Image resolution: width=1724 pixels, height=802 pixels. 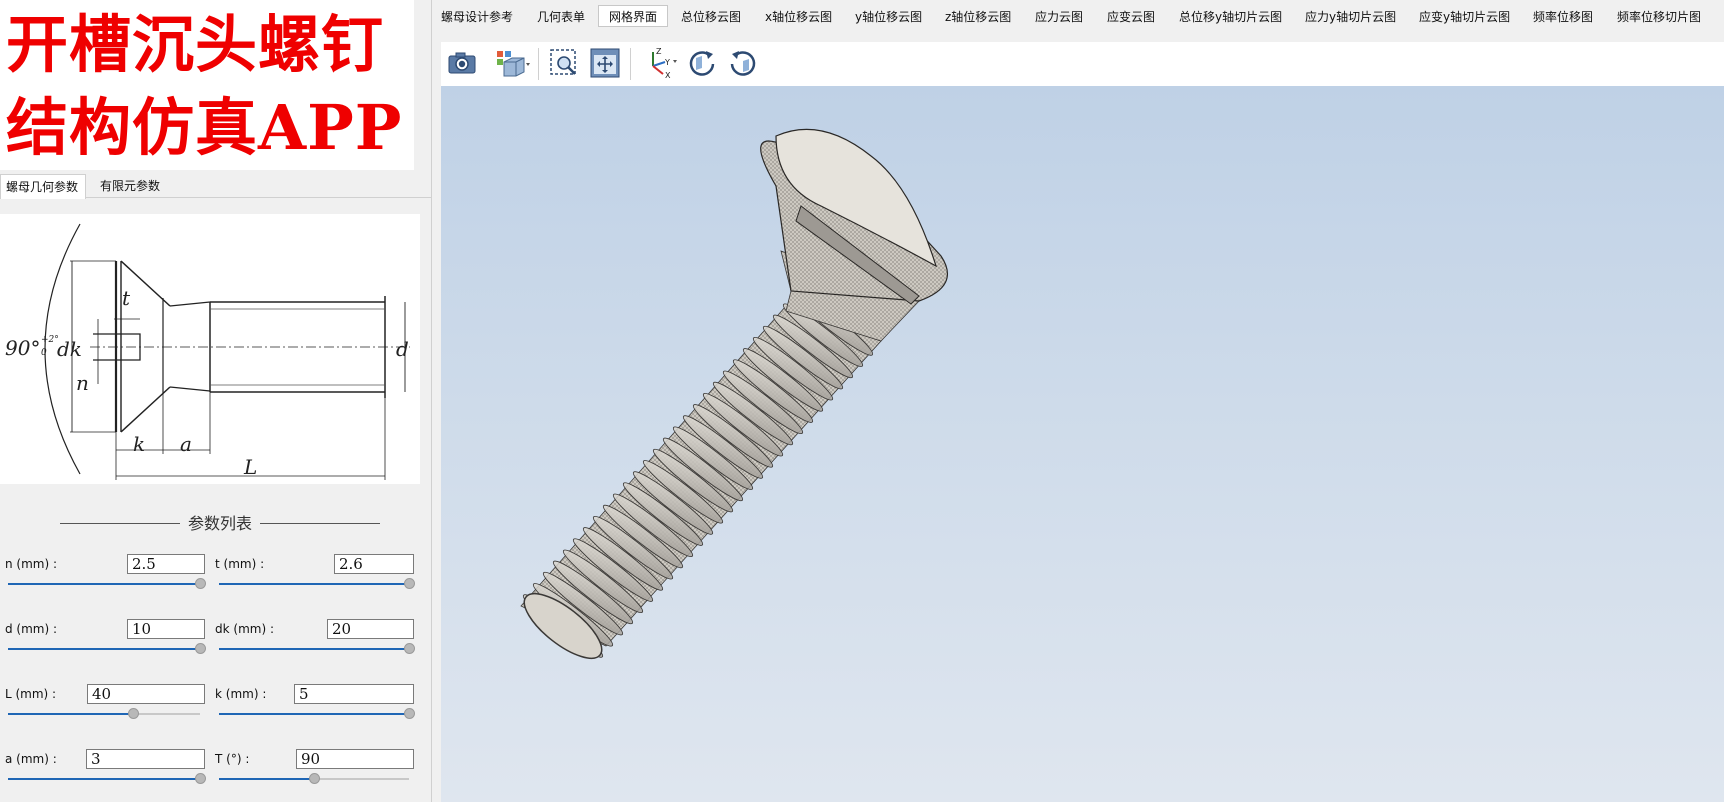 I want to click on param-T-input: 90, so click(x=355, y=759).